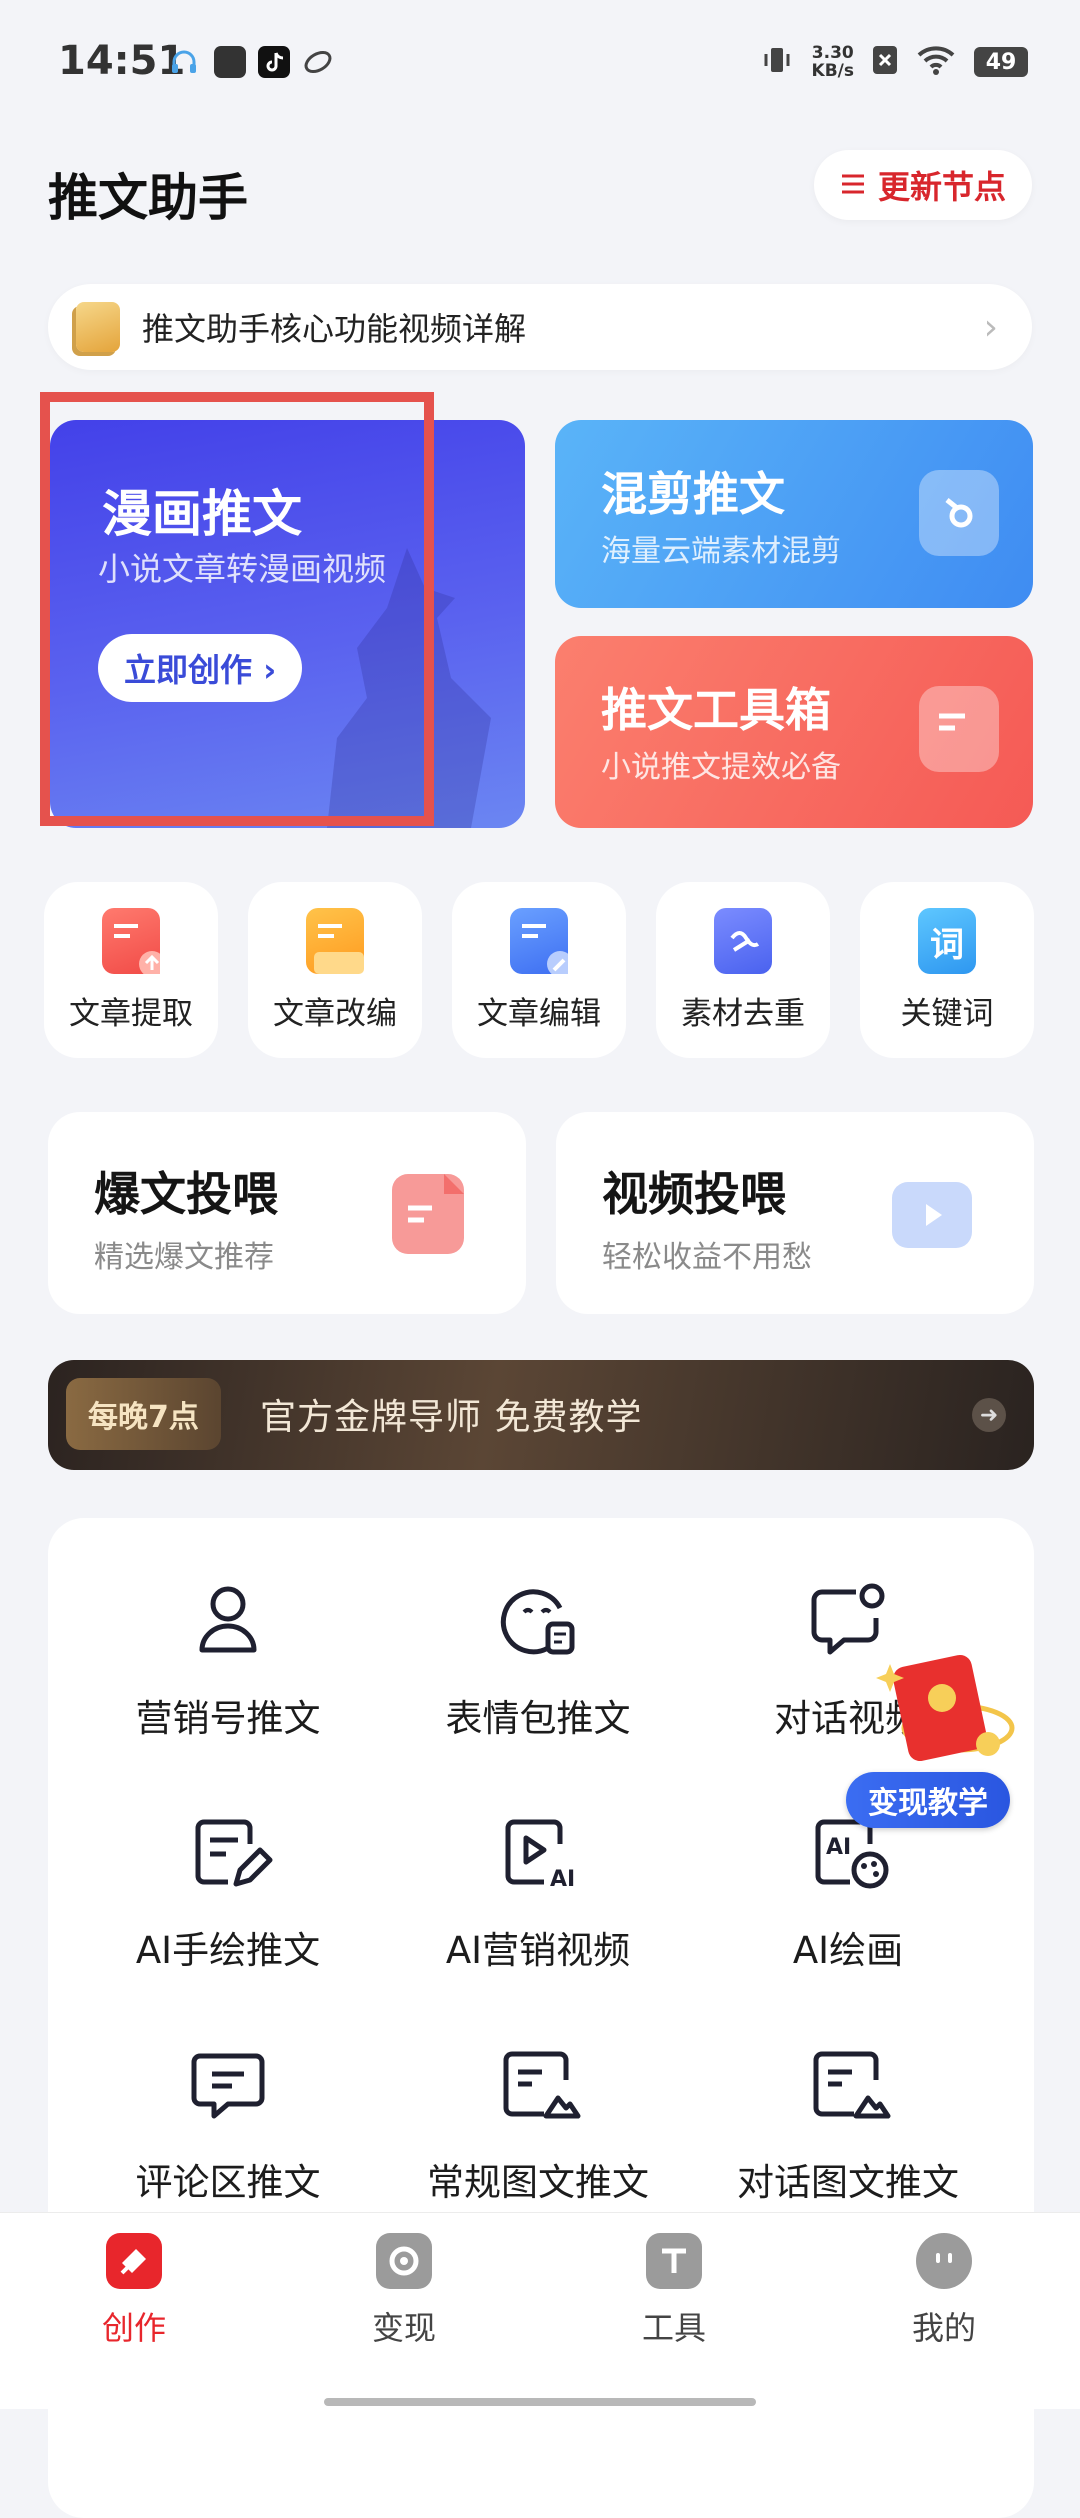 This screenshot has height=2518, width=1080. What do you see at coordinates (928, 1800) in the screenshot?
I see `monetize-tutorial-badge: 变现教学` at bounding box center [928, 1800].